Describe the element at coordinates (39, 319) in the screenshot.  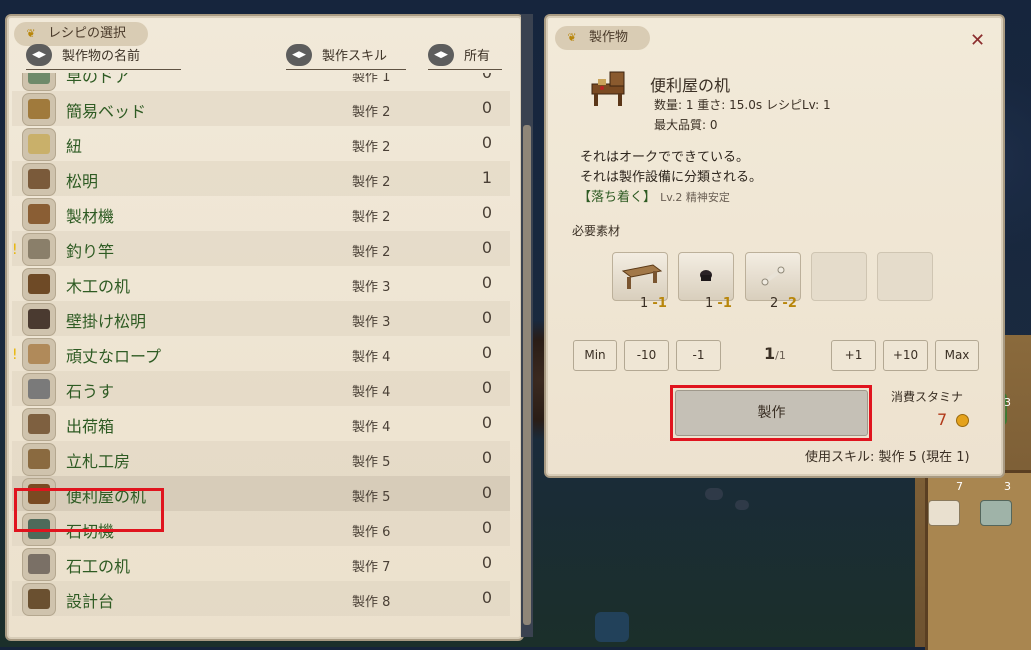
I see `wall-torch-icon` at that location.